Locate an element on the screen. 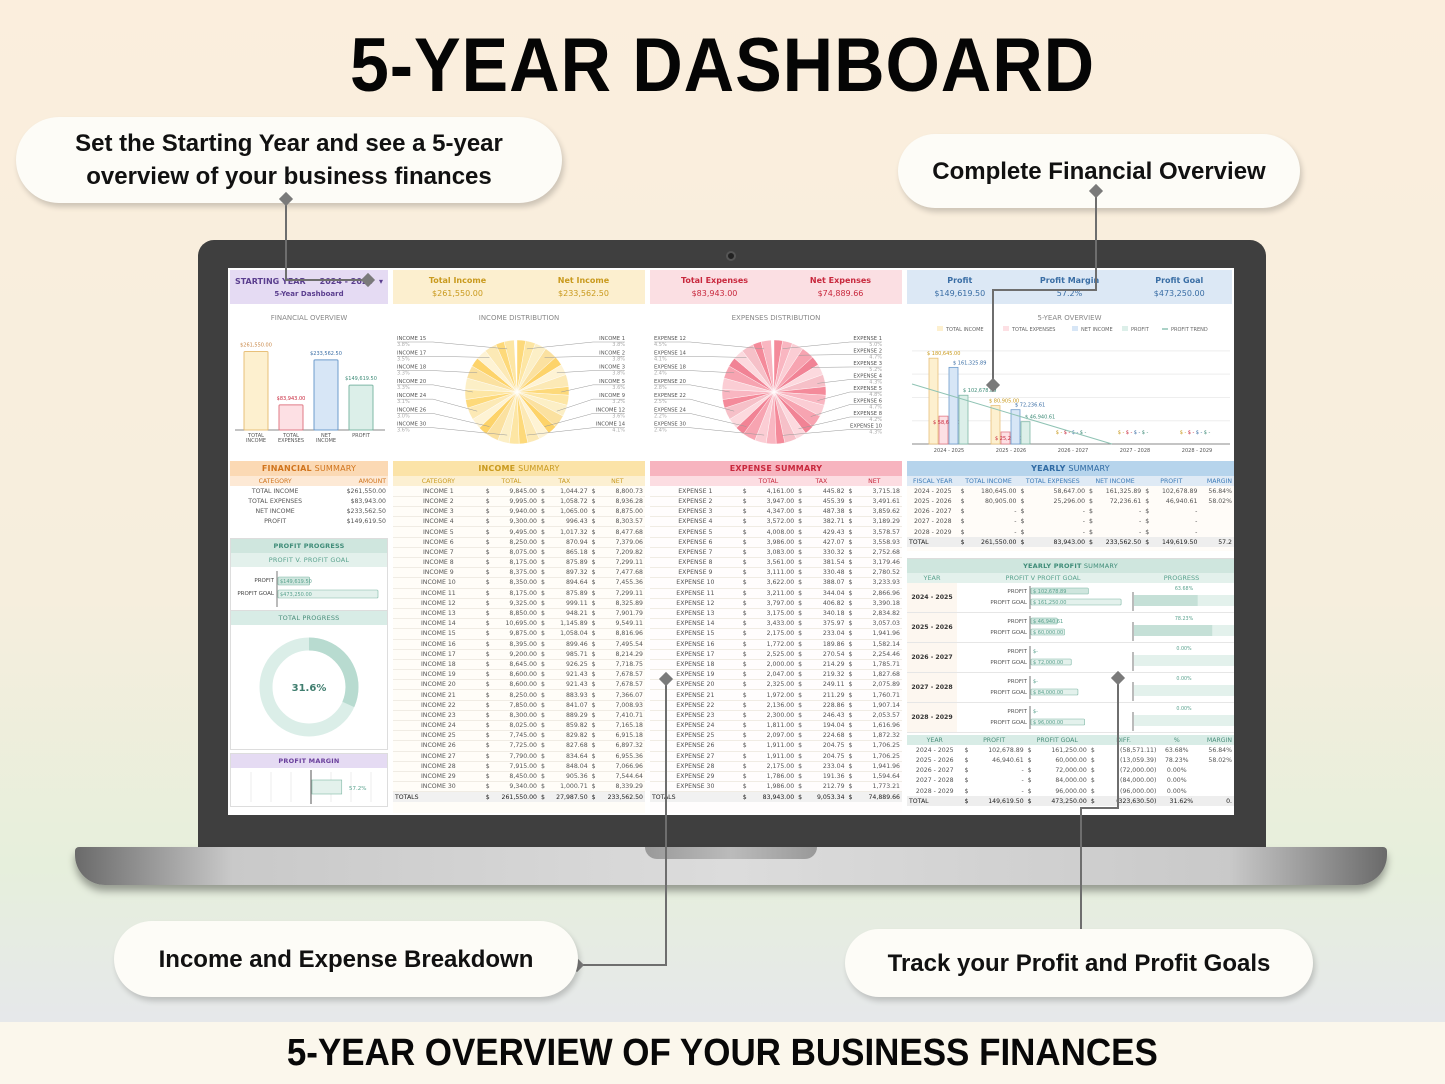 The image size is (1445, 1084). table-row: EXPENSE 17 $2,525.00 $270.54 $2,254.46 is located at coordinates (776, 654).